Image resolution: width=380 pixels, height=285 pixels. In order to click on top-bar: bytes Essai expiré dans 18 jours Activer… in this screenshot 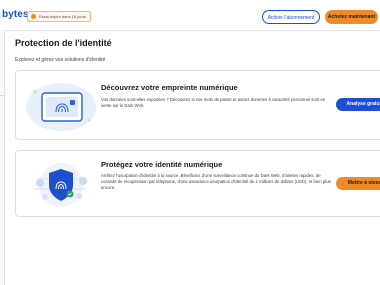, I will do `click(190, 15)`.